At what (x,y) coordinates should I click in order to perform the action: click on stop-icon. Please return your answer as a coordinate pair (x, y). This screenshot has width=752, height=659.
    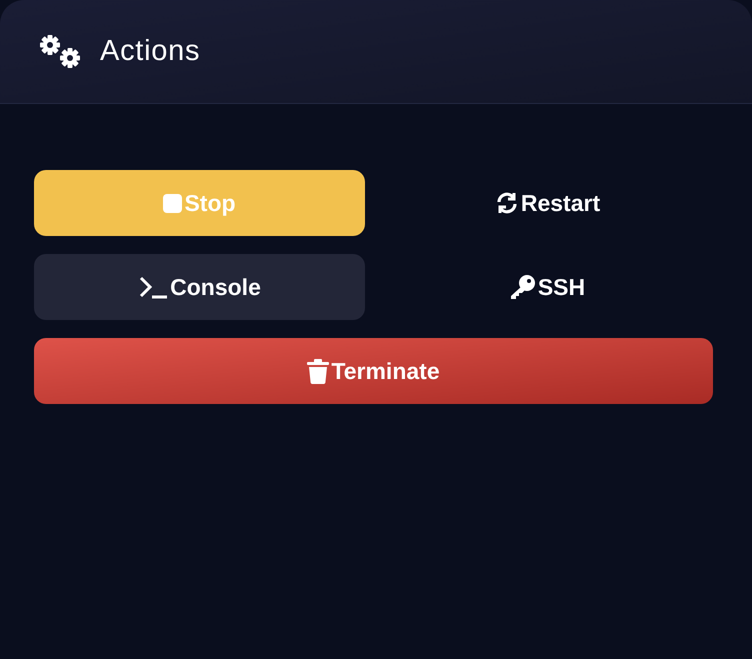
    Looking at the image, I should click on (172, 203).